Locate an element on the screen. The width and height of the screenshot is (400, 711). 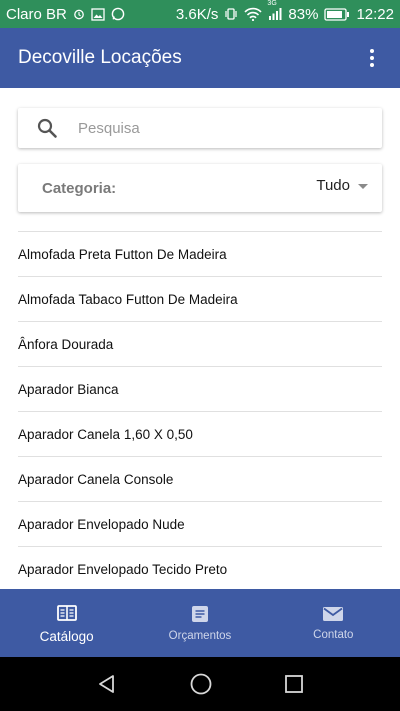
whatsapp-icon is located at coordinates (118, 14).